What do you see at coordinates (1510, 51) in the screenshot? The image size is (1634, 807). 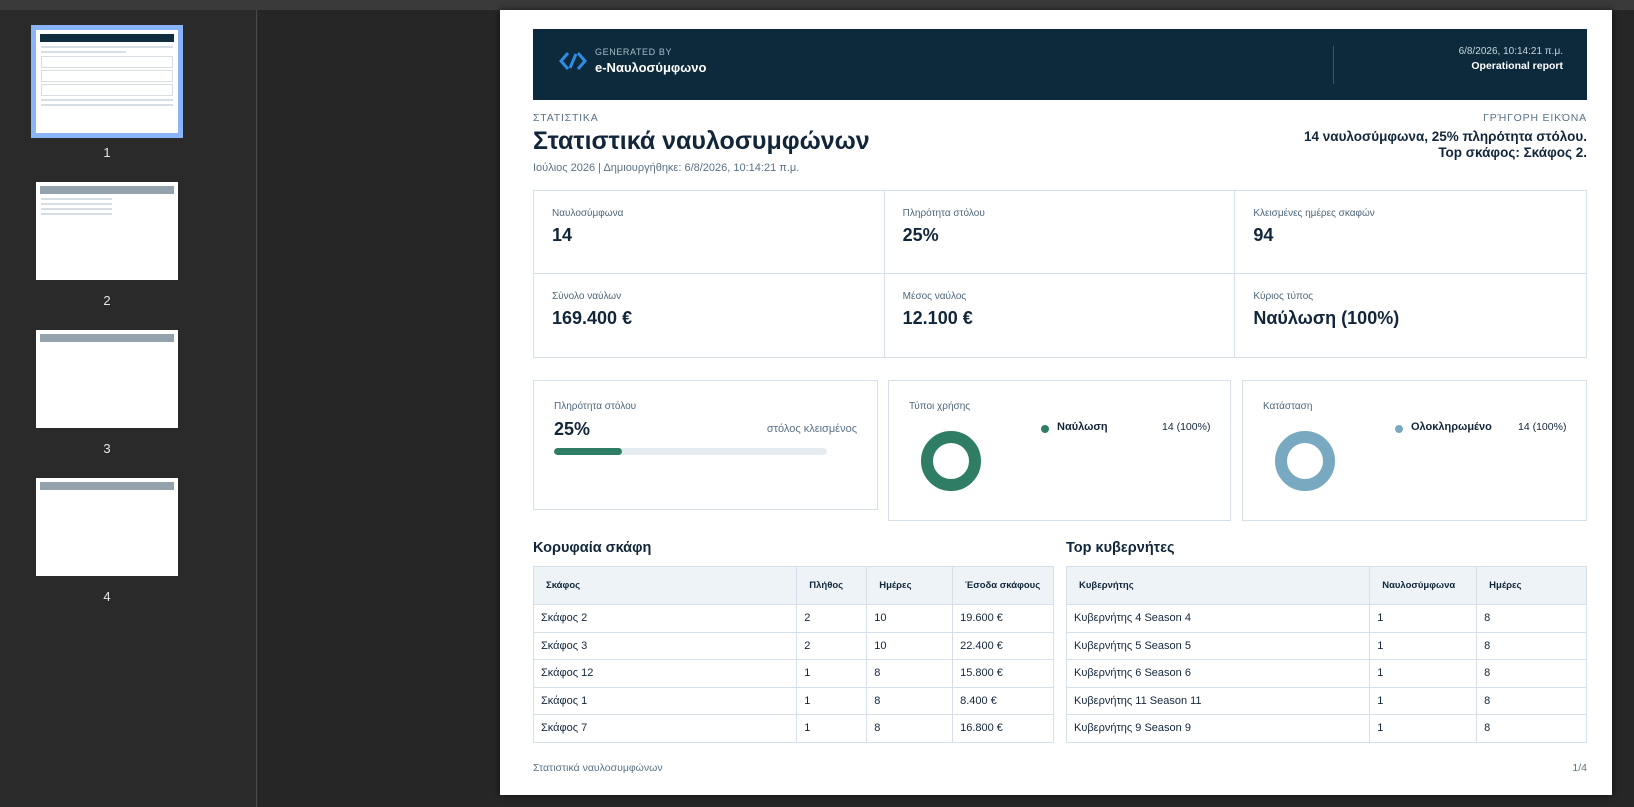 I see `report-date: 6/8/2026, 10:14:21 π.μ.` at bounding box center [1510, 51].